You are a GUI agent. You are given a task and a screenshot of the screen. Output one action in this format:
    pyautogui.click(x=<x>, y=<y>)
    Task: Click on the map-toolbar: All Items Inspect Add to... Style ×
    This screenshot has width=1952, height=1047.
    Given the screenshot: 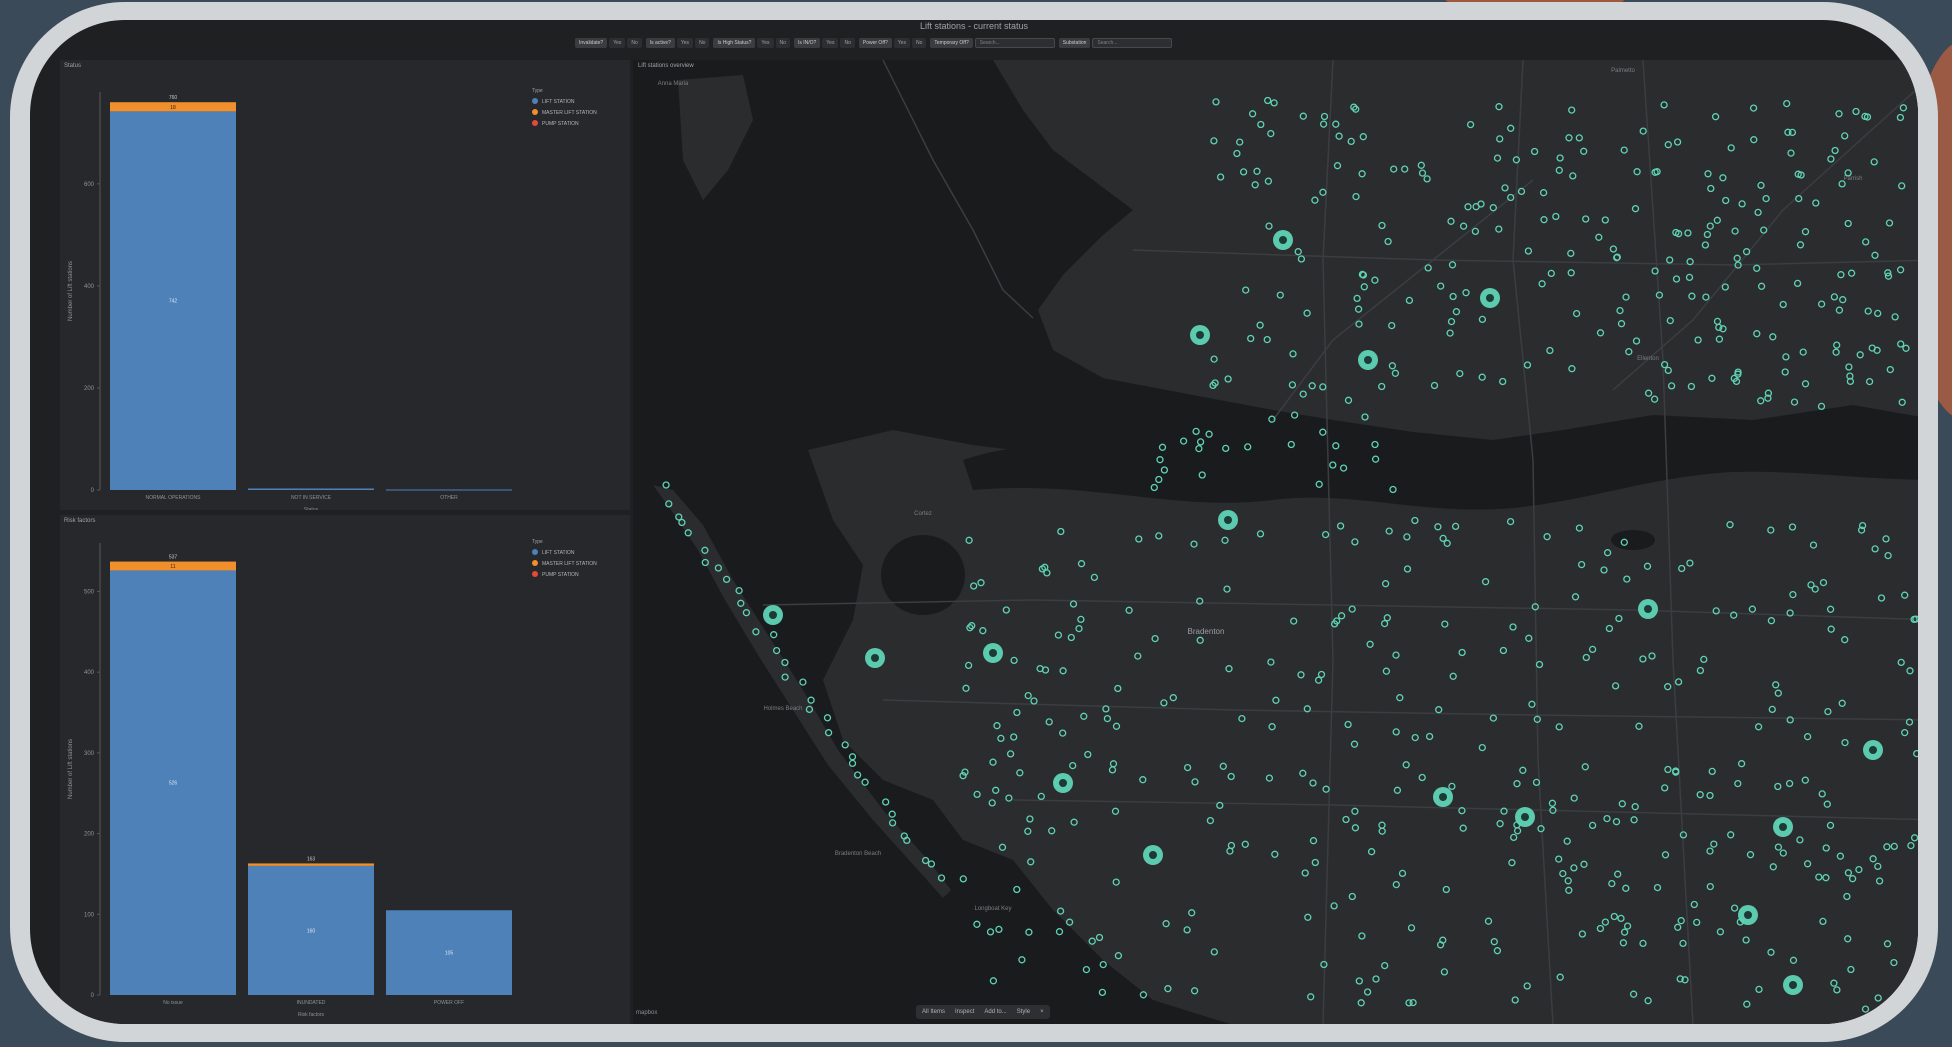 What is the action you would take?
    pyautogui.click(x=983, y=1012)
    